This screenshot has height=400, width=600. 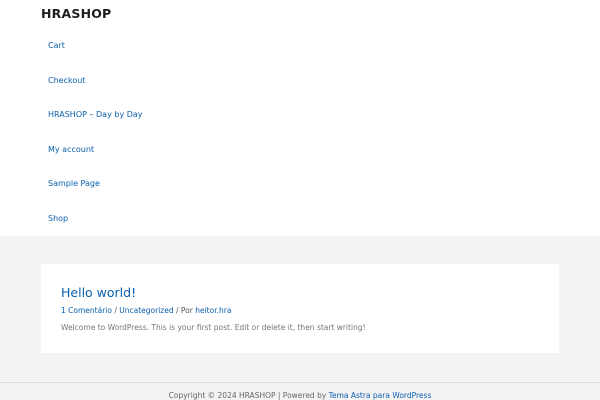 What do you see at coordinates (86, 310) in the screenshot?
I see `post-comments-link: 1 Comentário` at bounding box center [86, 310].